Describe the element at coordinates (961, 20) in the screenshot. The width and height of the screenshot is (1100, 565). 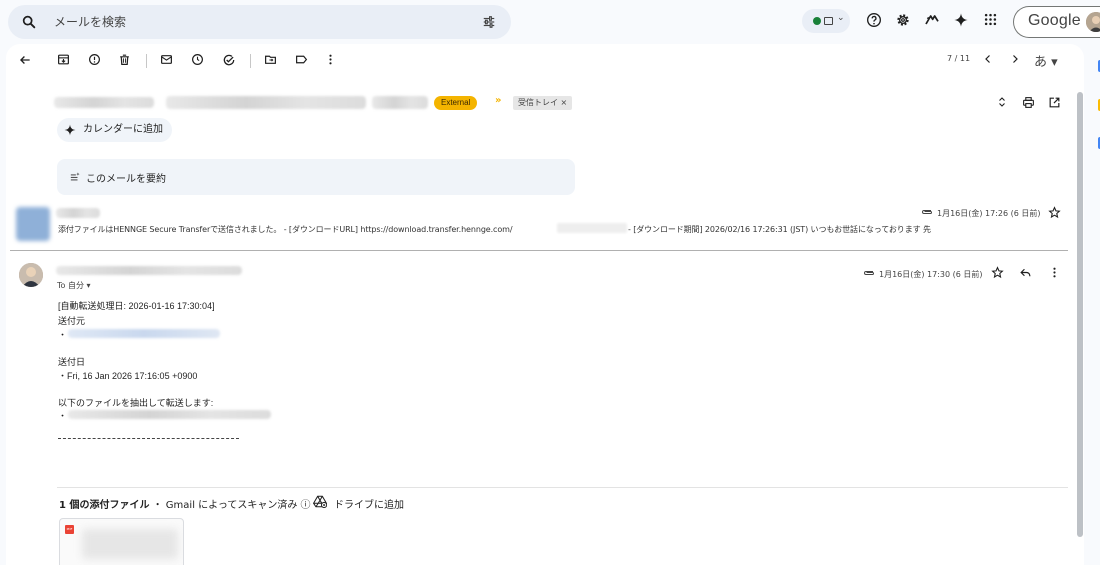
I see `gemini-icon` at that location.